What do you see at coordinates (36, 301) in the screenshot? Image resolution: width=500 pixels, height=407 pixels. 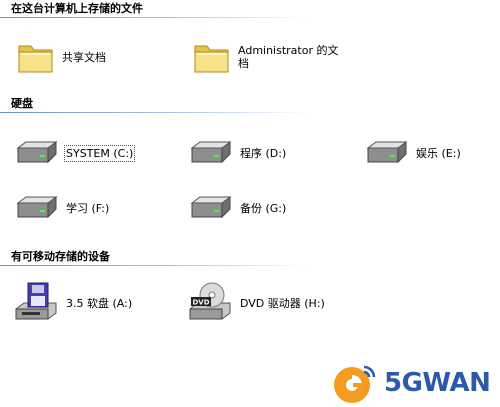 I see `floppy-drive-icon` at bounding box center [36, 301].